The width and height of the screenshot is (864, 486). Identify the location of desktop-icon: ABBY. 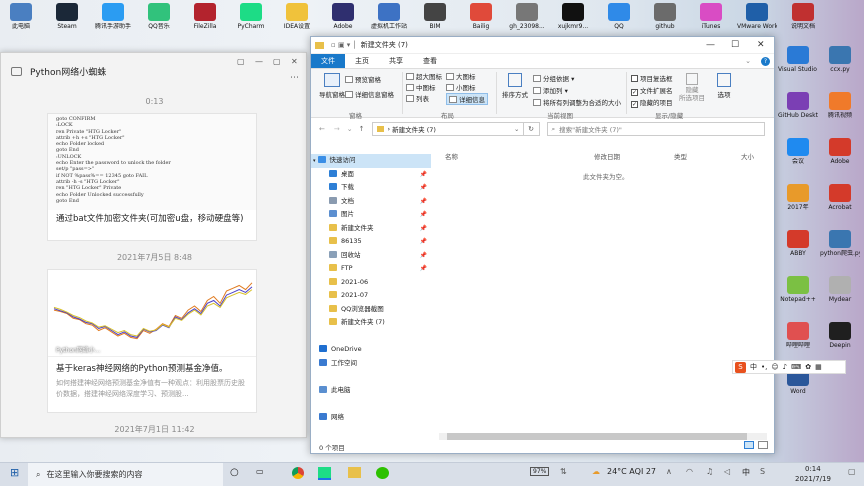
(798, 243).